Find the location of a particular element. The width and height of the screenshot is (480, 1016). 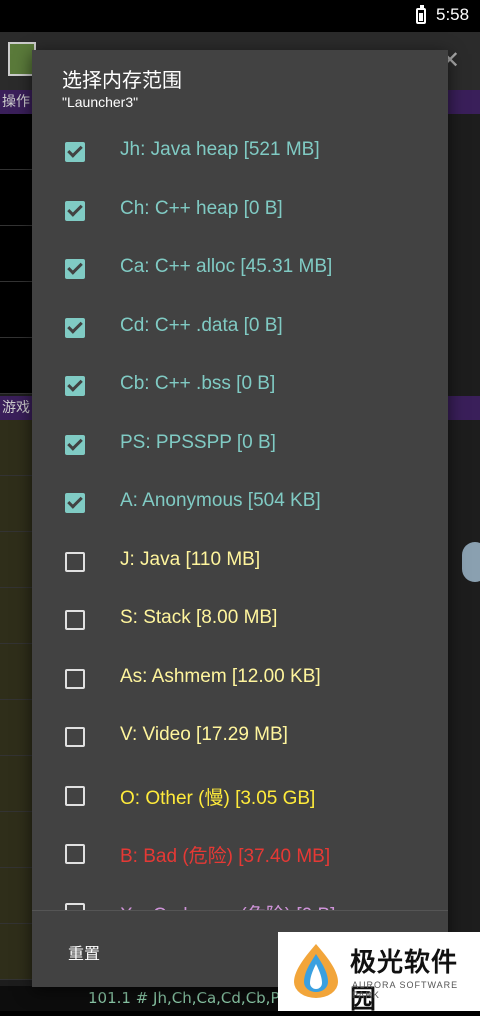

memory-range-item: Cb: C++ .bss [0 B] is located at coordinates (240, 386).